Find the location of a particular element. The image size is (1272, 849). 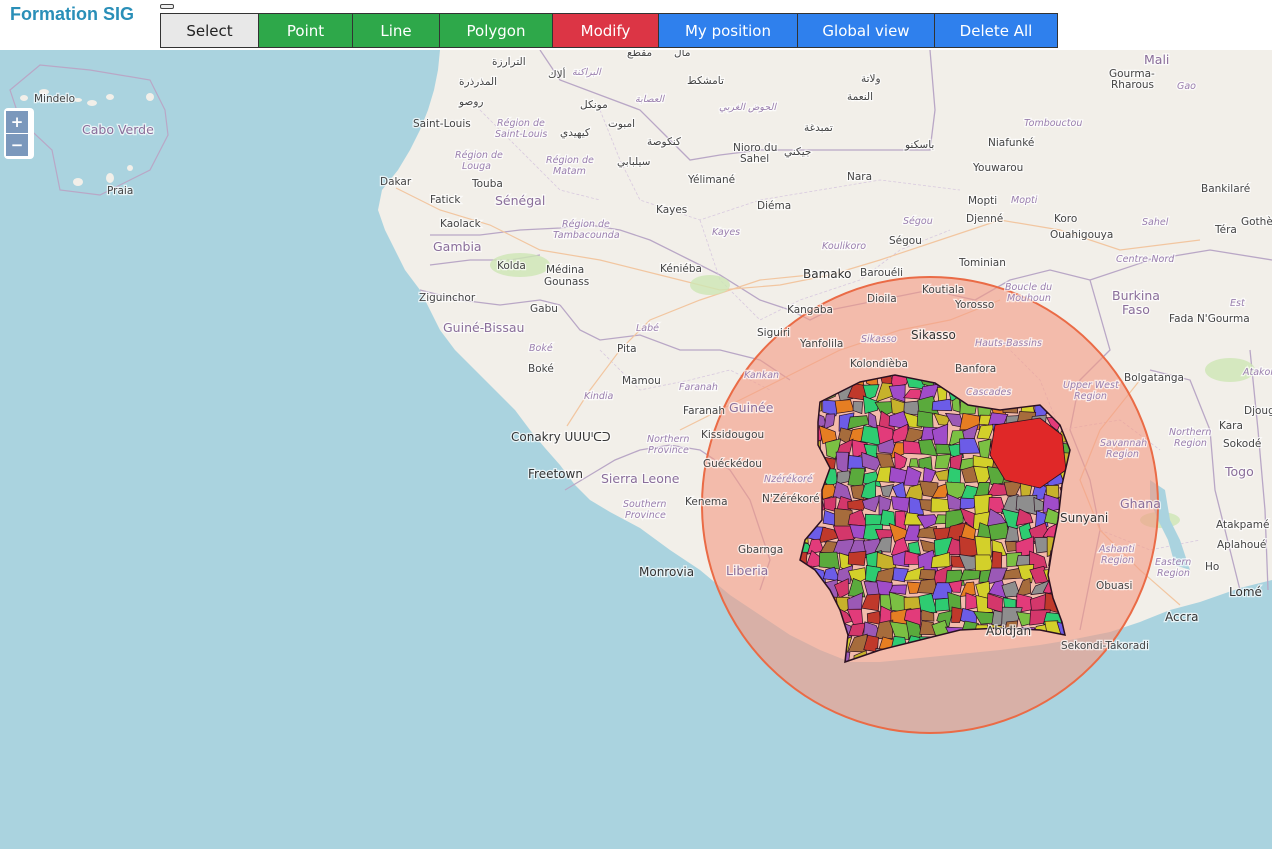

map-label-city: Niafunké is located at coordinates (1011, 143).